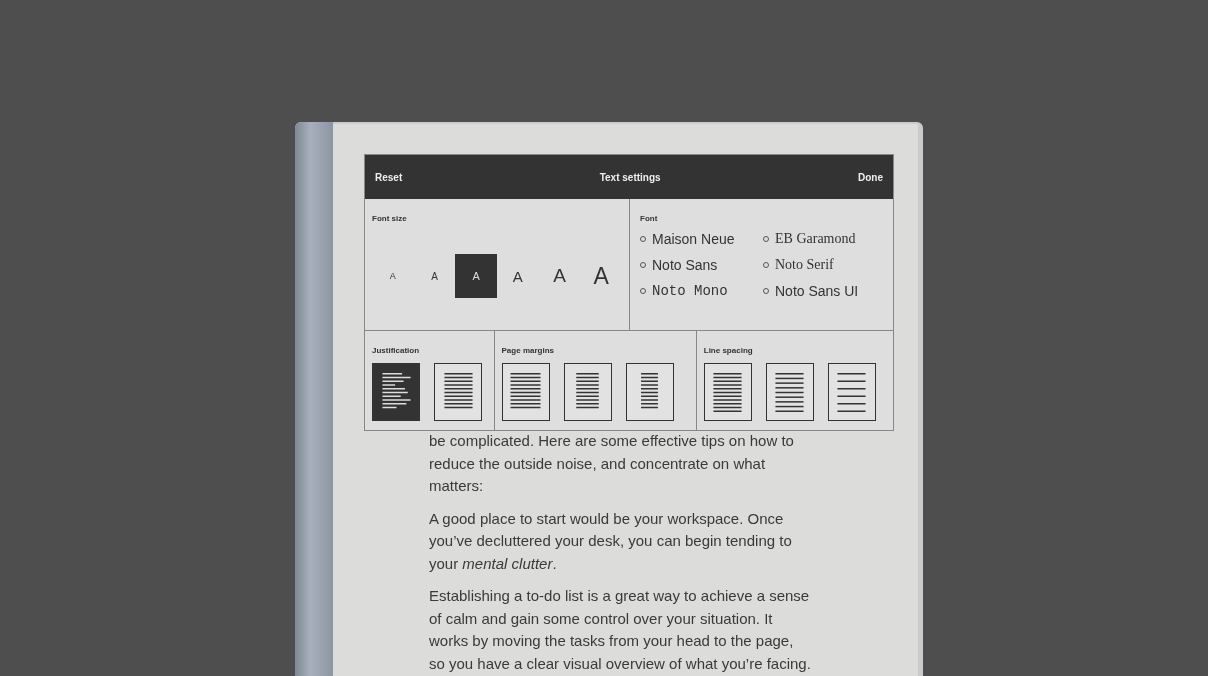 This screenshot has width=1208, height=676. I want to click on body-paragraph: Establishing a to-do list is a great way to achieve a sense of calm and gain some control over your situation. It works by moving the tasks from your head to the page, so you have a clear visual overview of what you’re facing., so click(620, 630).